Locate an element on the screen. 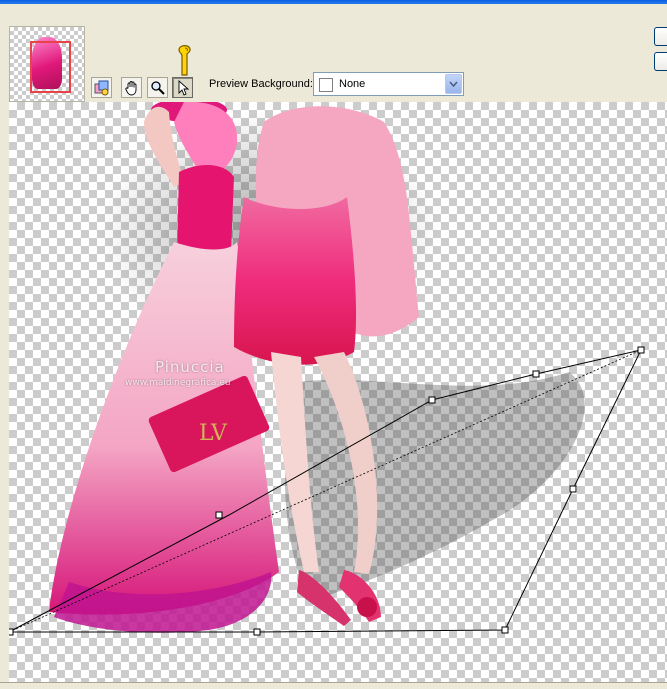  navigator-viewport-rect is located at coordinates (50, 67).